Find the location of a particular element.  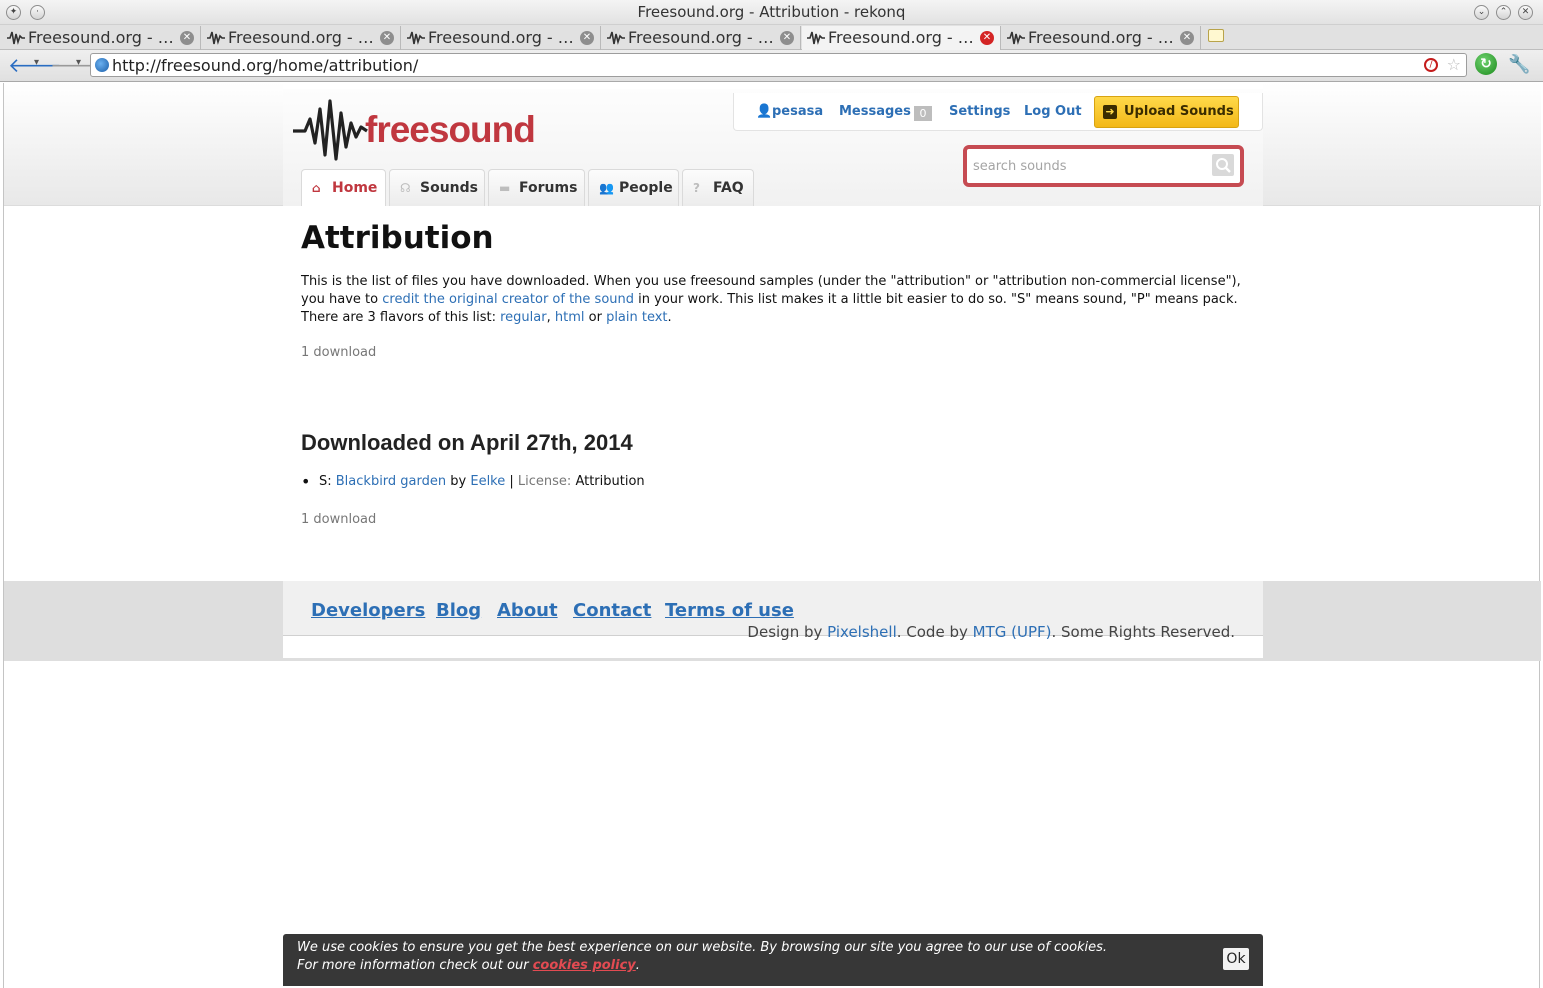

search-box is located at coordinates (1103, 166).